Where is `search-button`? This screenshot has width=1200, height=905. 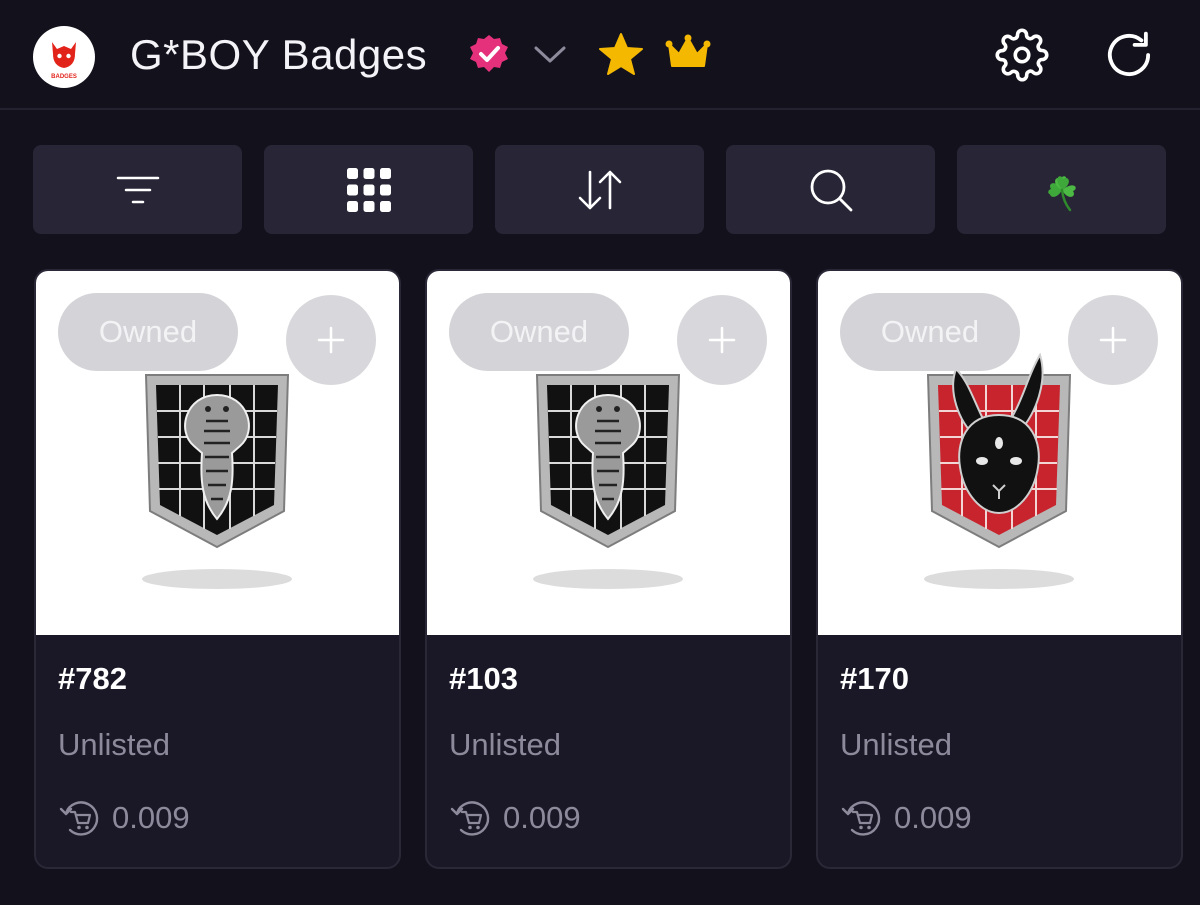
search-button is located at coordinates (830, 189).